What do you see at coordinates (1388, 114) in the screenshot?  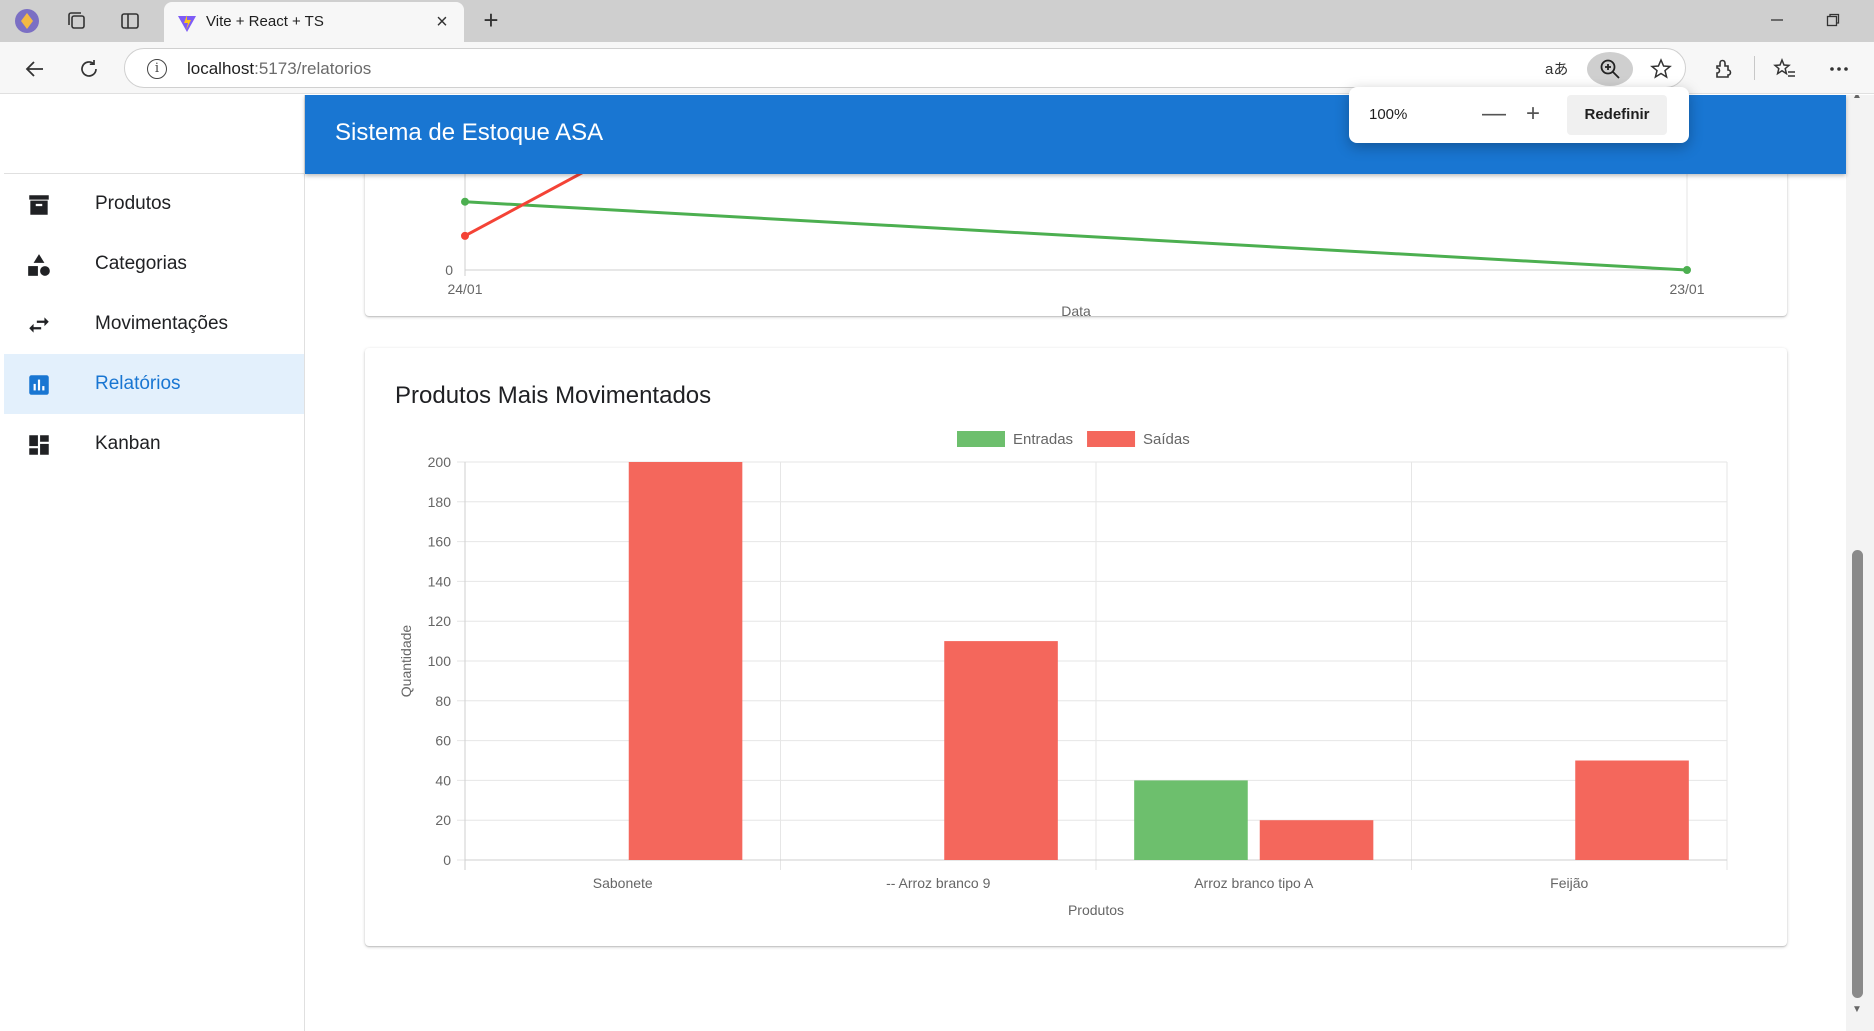 I see `zoom-level: 100%` at bounding box center [1388, 114].